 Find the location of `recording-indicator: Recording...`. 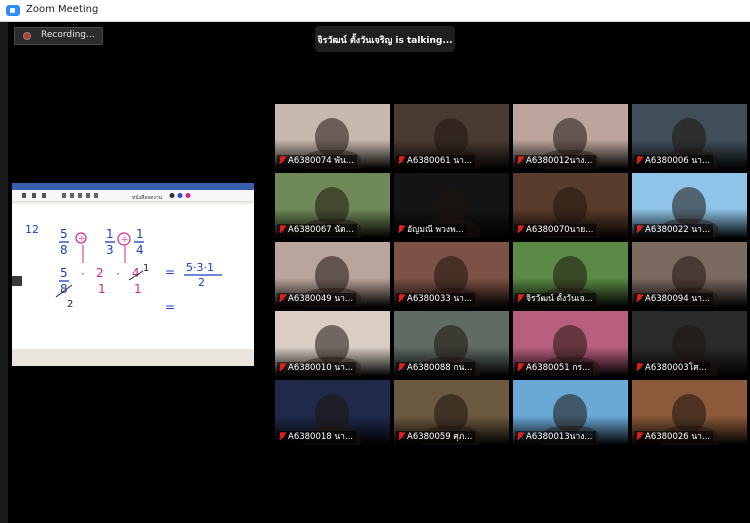

recording-indicator: Recording... is located at coordinates (58, 36).